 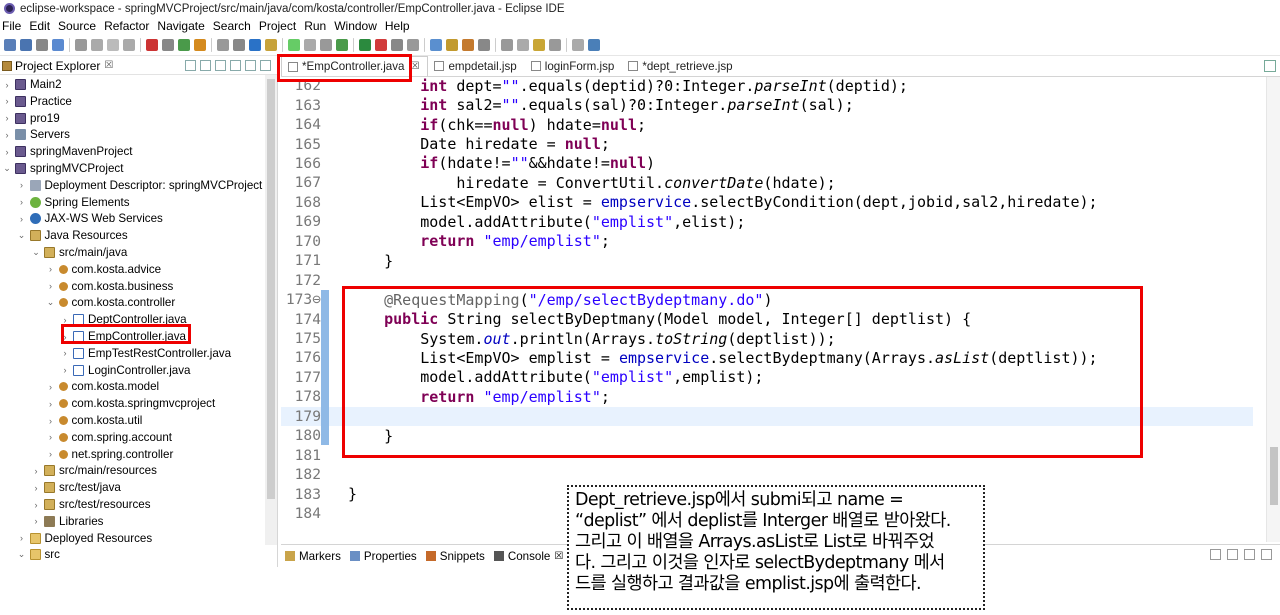 What do you see at coordinates (129, 26) in the screenshot?
I see `menu-refactor: Refactor` at bounding box center [129, 26].